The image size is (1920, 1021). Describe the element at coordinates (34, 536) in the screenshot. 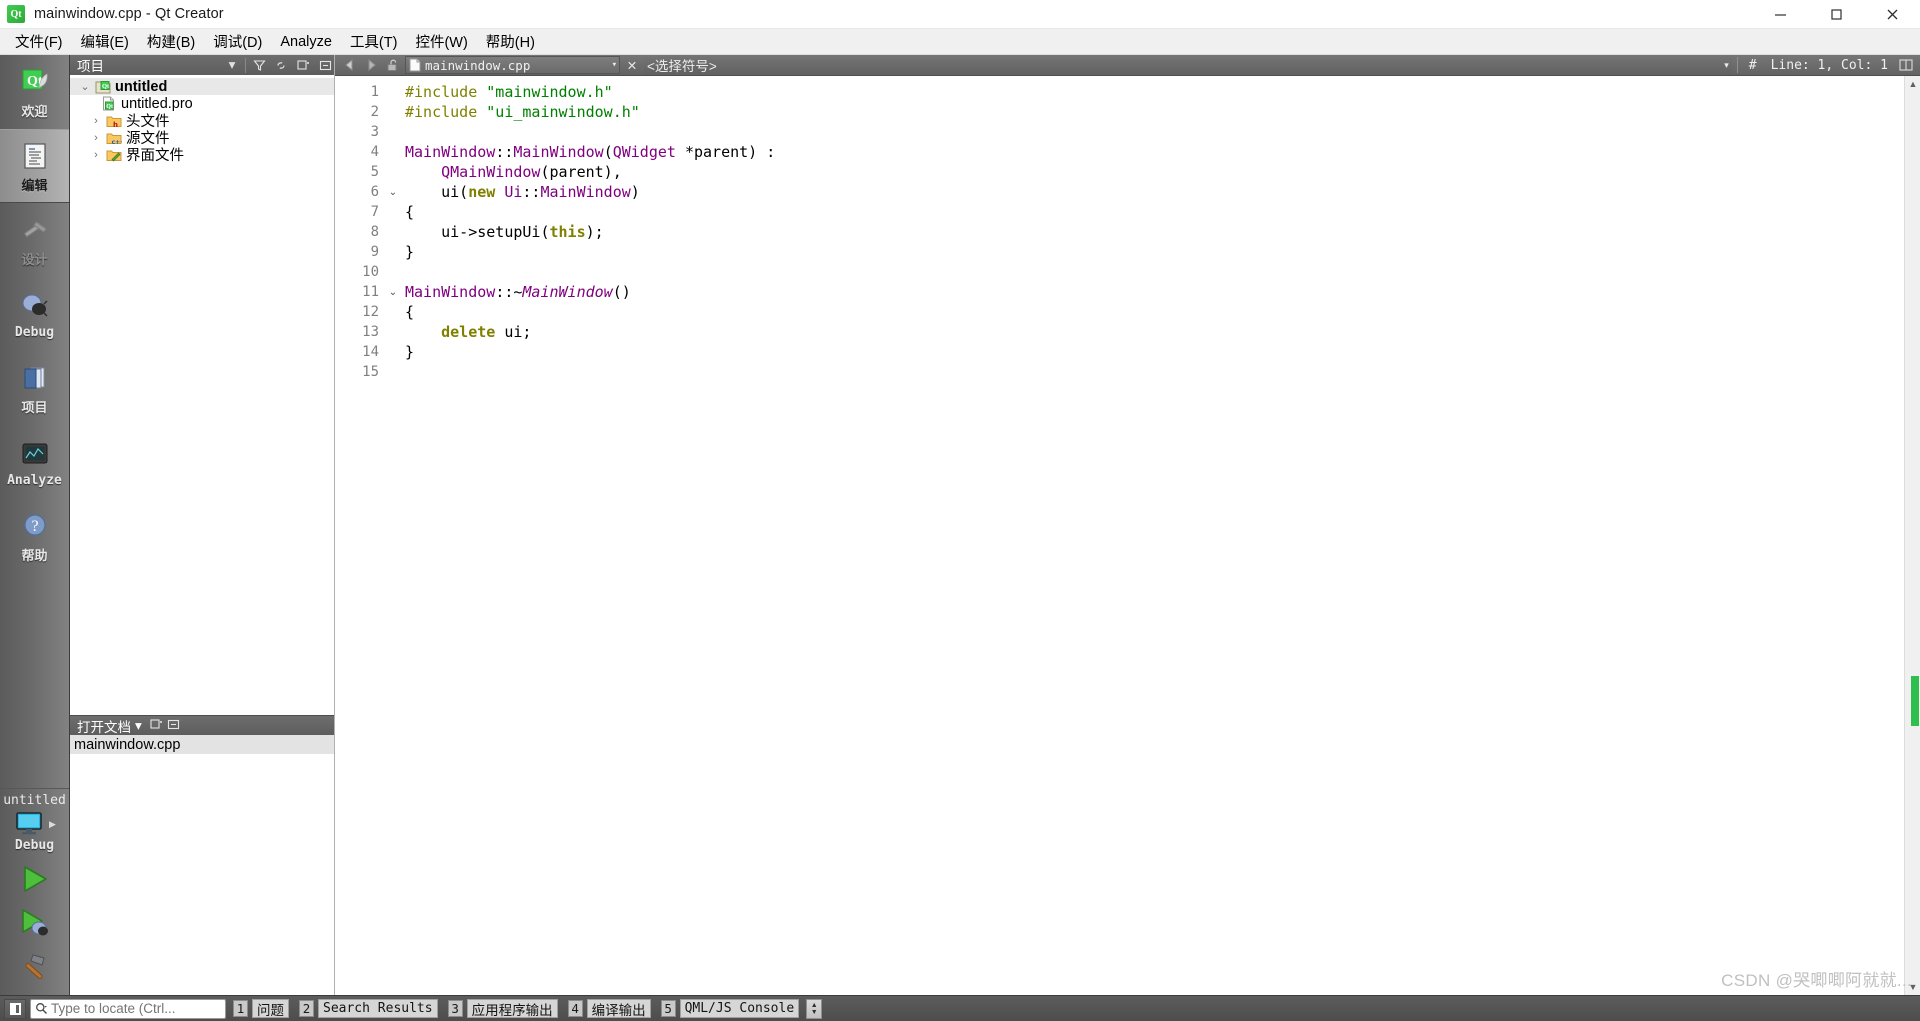

I see `mode-help: ? 帮助` at that location.